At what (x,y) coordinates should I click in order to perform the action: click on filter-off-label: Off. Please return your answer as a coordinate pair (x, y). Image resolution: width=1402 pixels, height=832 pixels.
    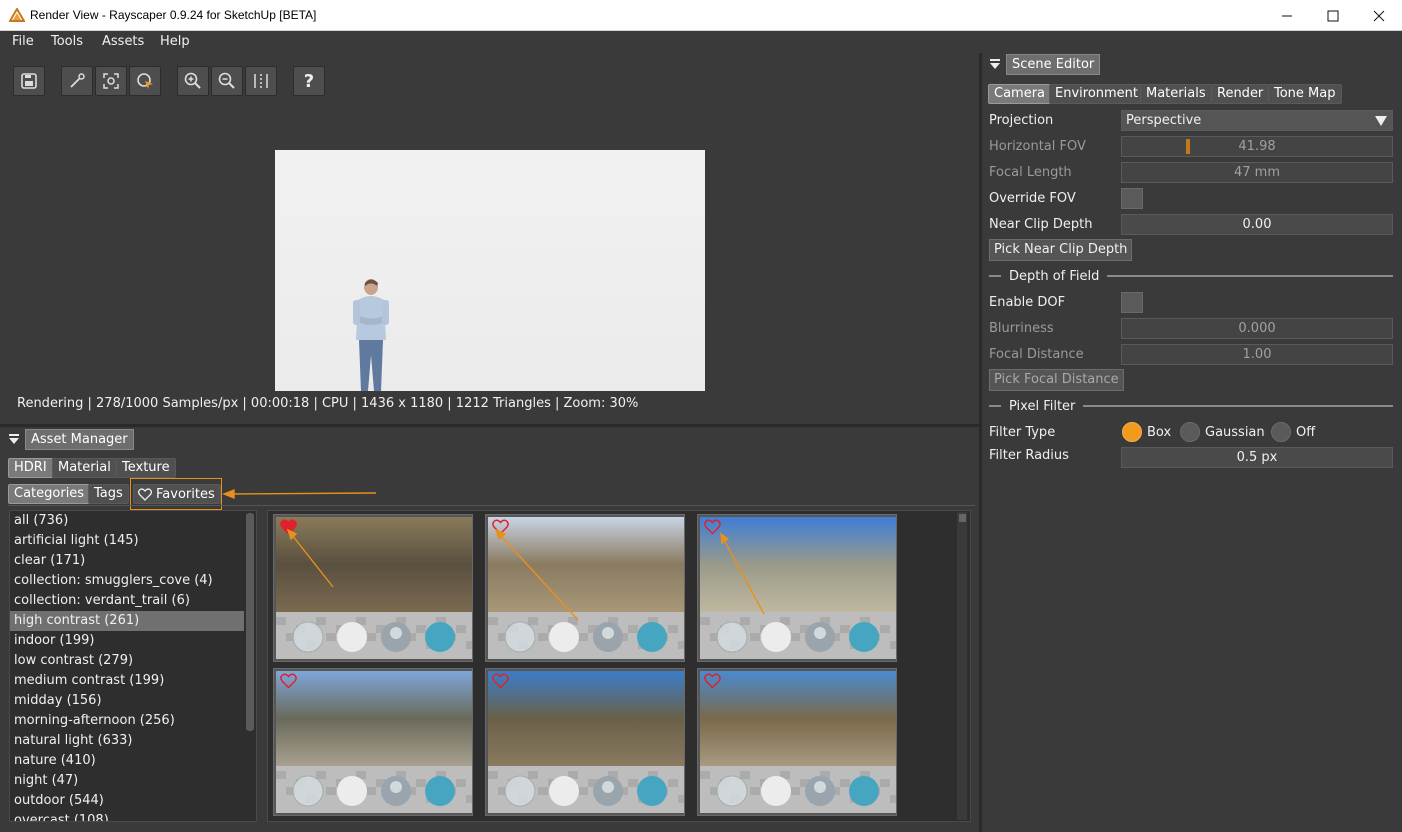
    Looking at the image, I should click on (1306, 432).